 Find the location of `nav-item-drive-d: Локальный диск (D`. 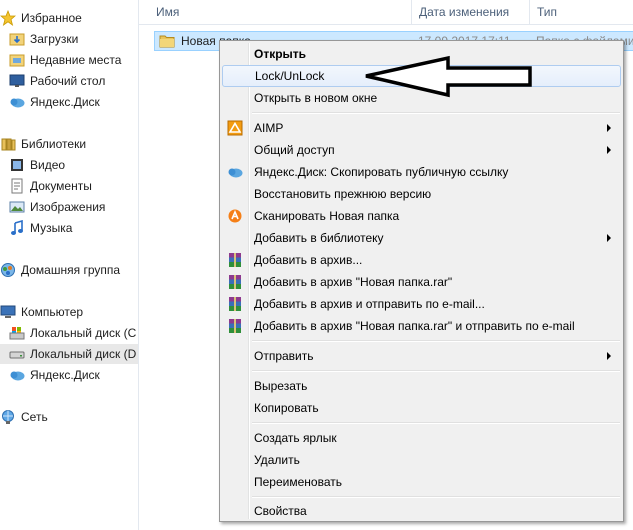

nav-item-drive-d: Локальный диск (D is located at coordinates (69, 354).